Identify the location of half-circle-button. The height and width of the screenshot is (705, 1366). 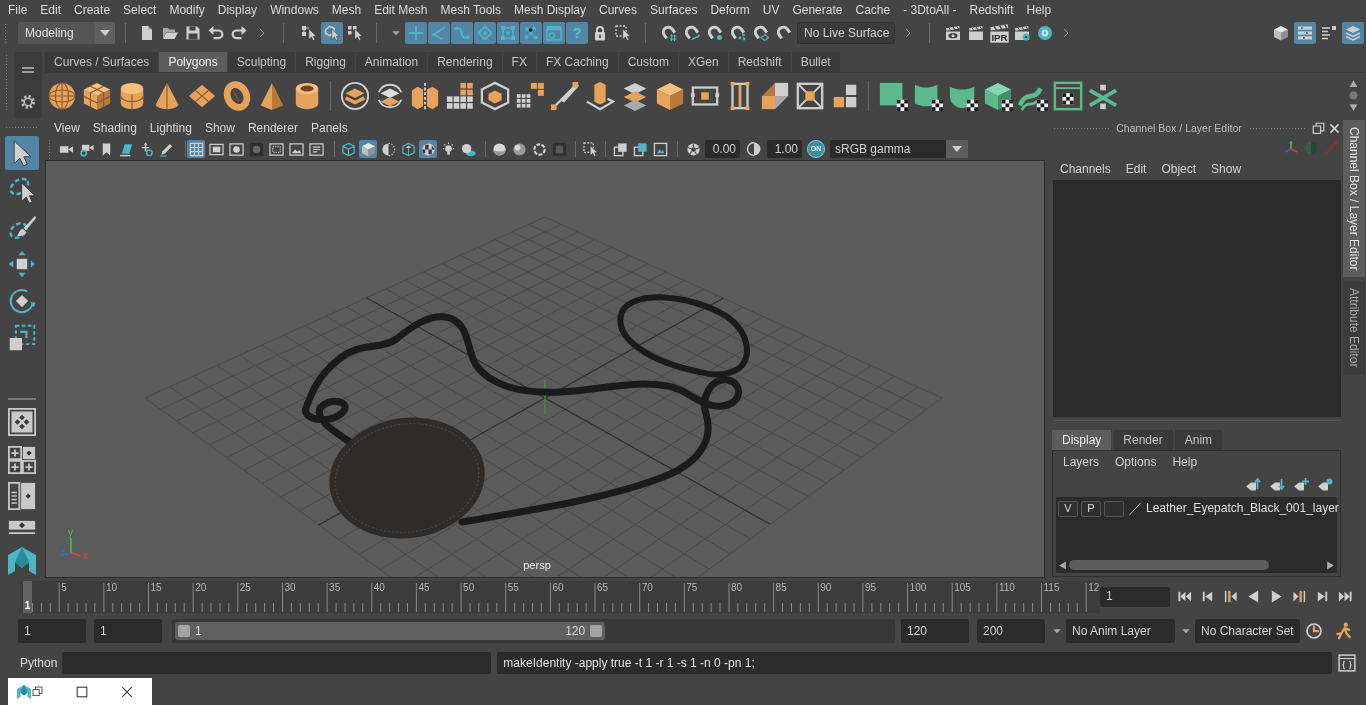
(388, 149).